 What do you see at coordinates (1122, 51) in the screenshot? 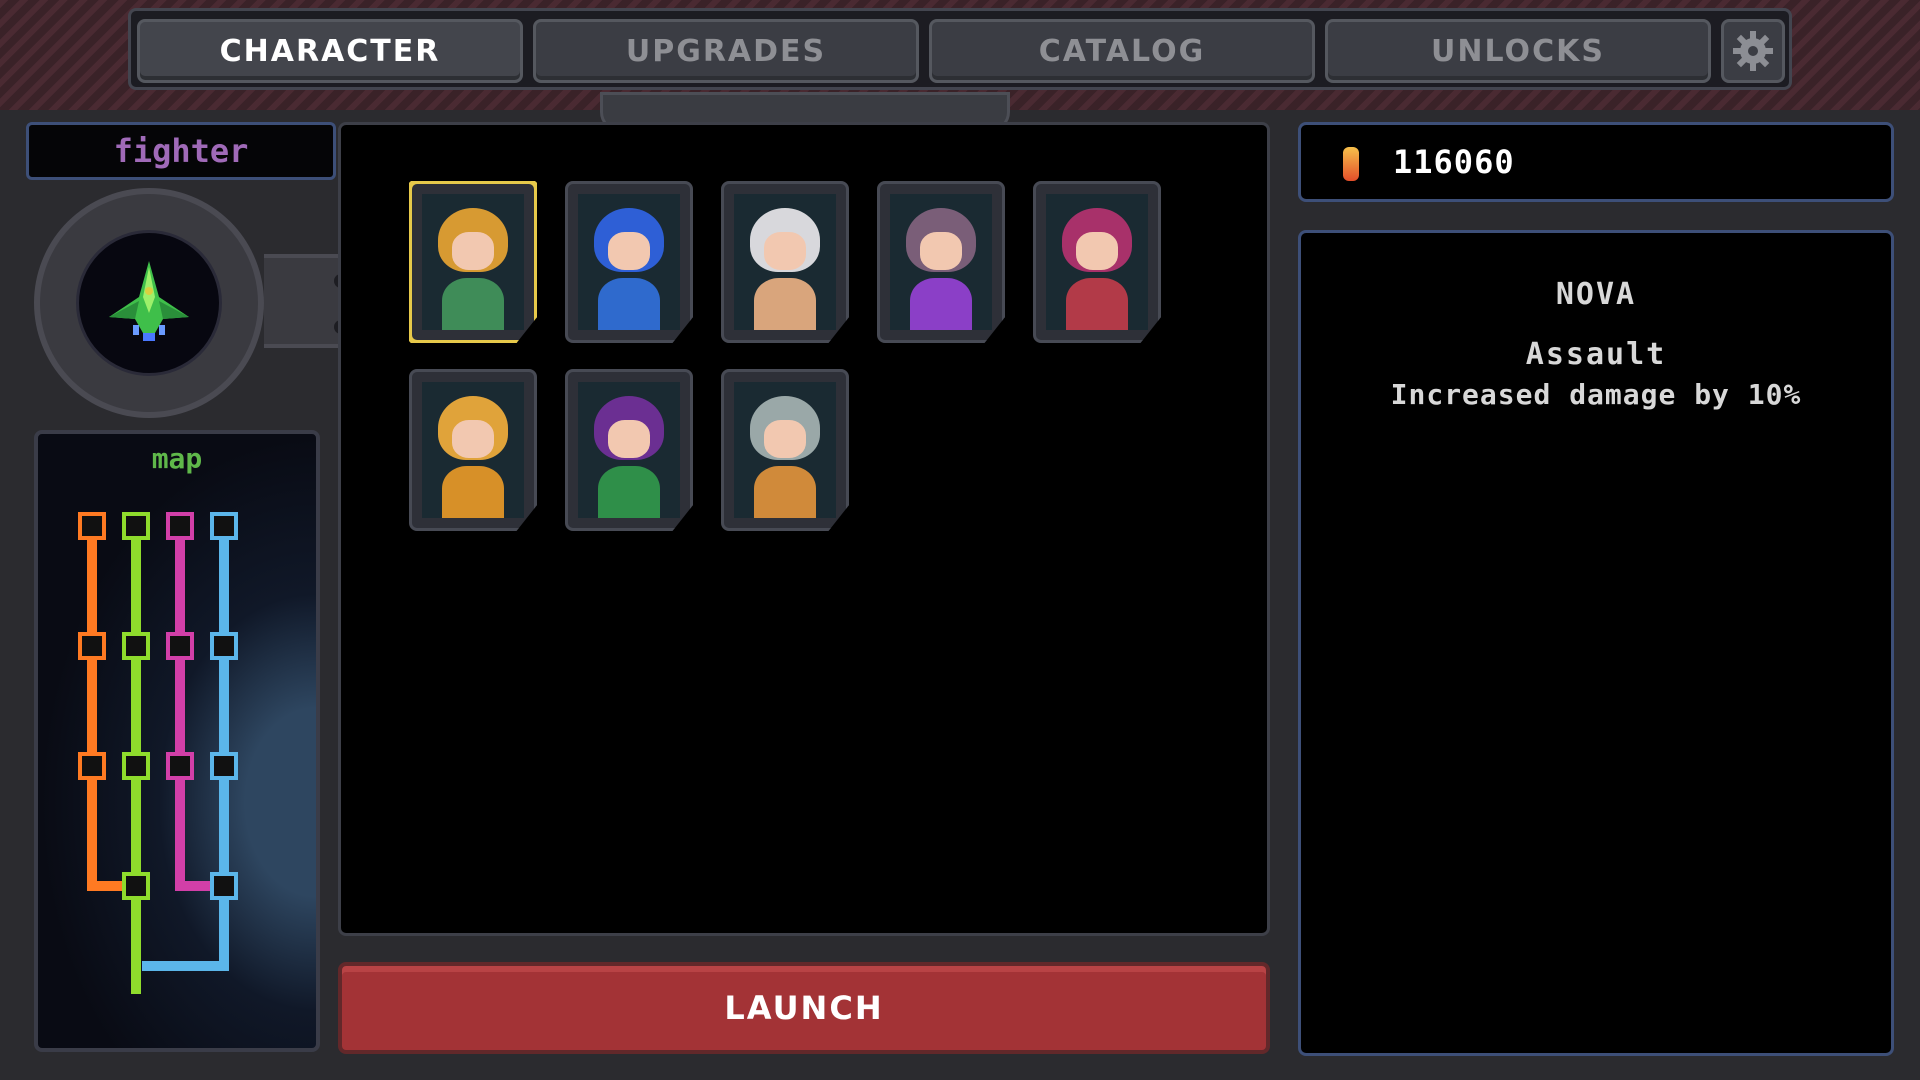
I see `tab-catalog: CATALOG` at bounding box center [1122, 51].